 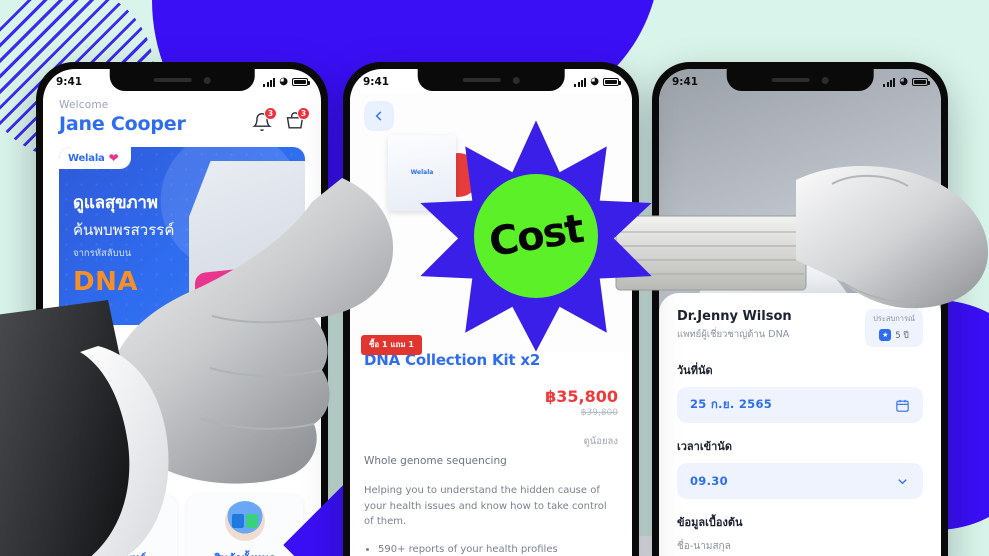 I want to click on notch-left, so click(x=182, y=80).